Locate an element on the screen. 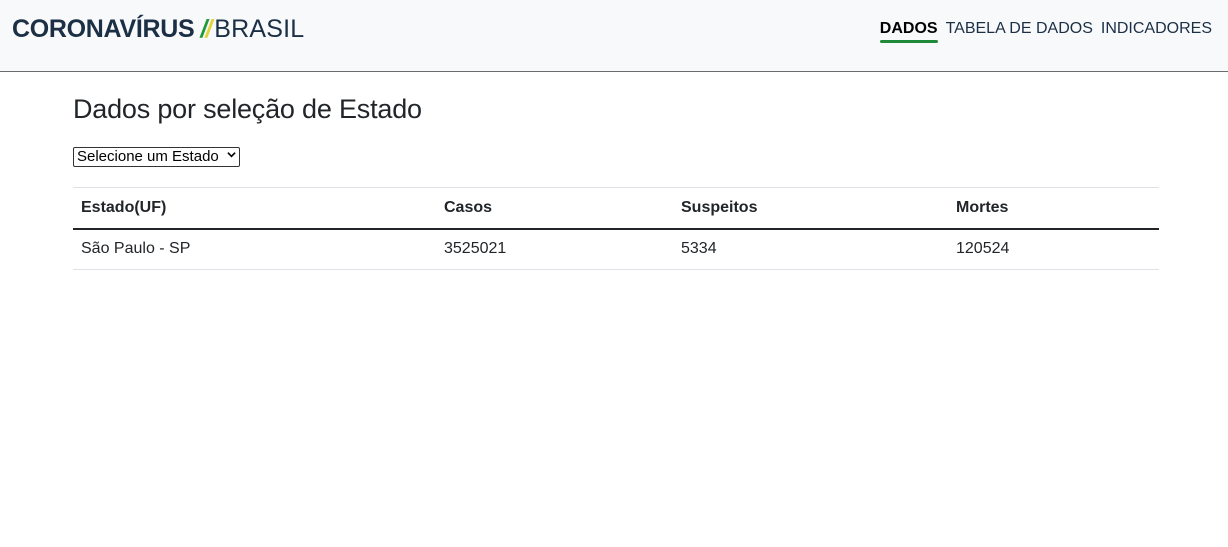 The width and height of the screenshot is (1228, 547). table-header-row: Estado(UF) Casos Suspeitos Mortes is located at coordinates (616, 208).